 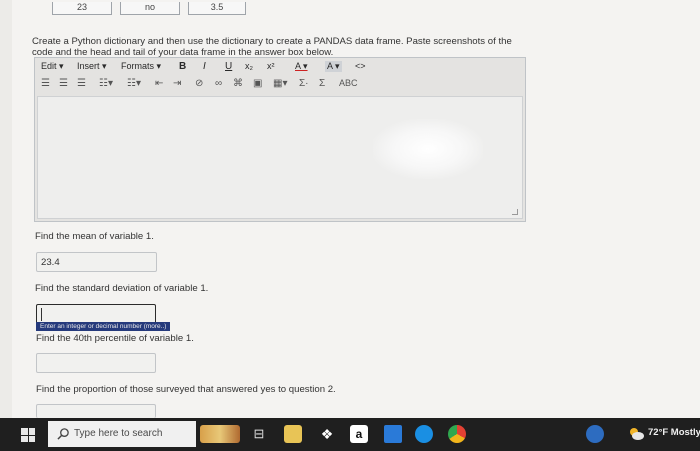 What do you see at coordinates (298, 66) in the screenshot?
I see `text-color-label: A` at bounding box center [298, 66].